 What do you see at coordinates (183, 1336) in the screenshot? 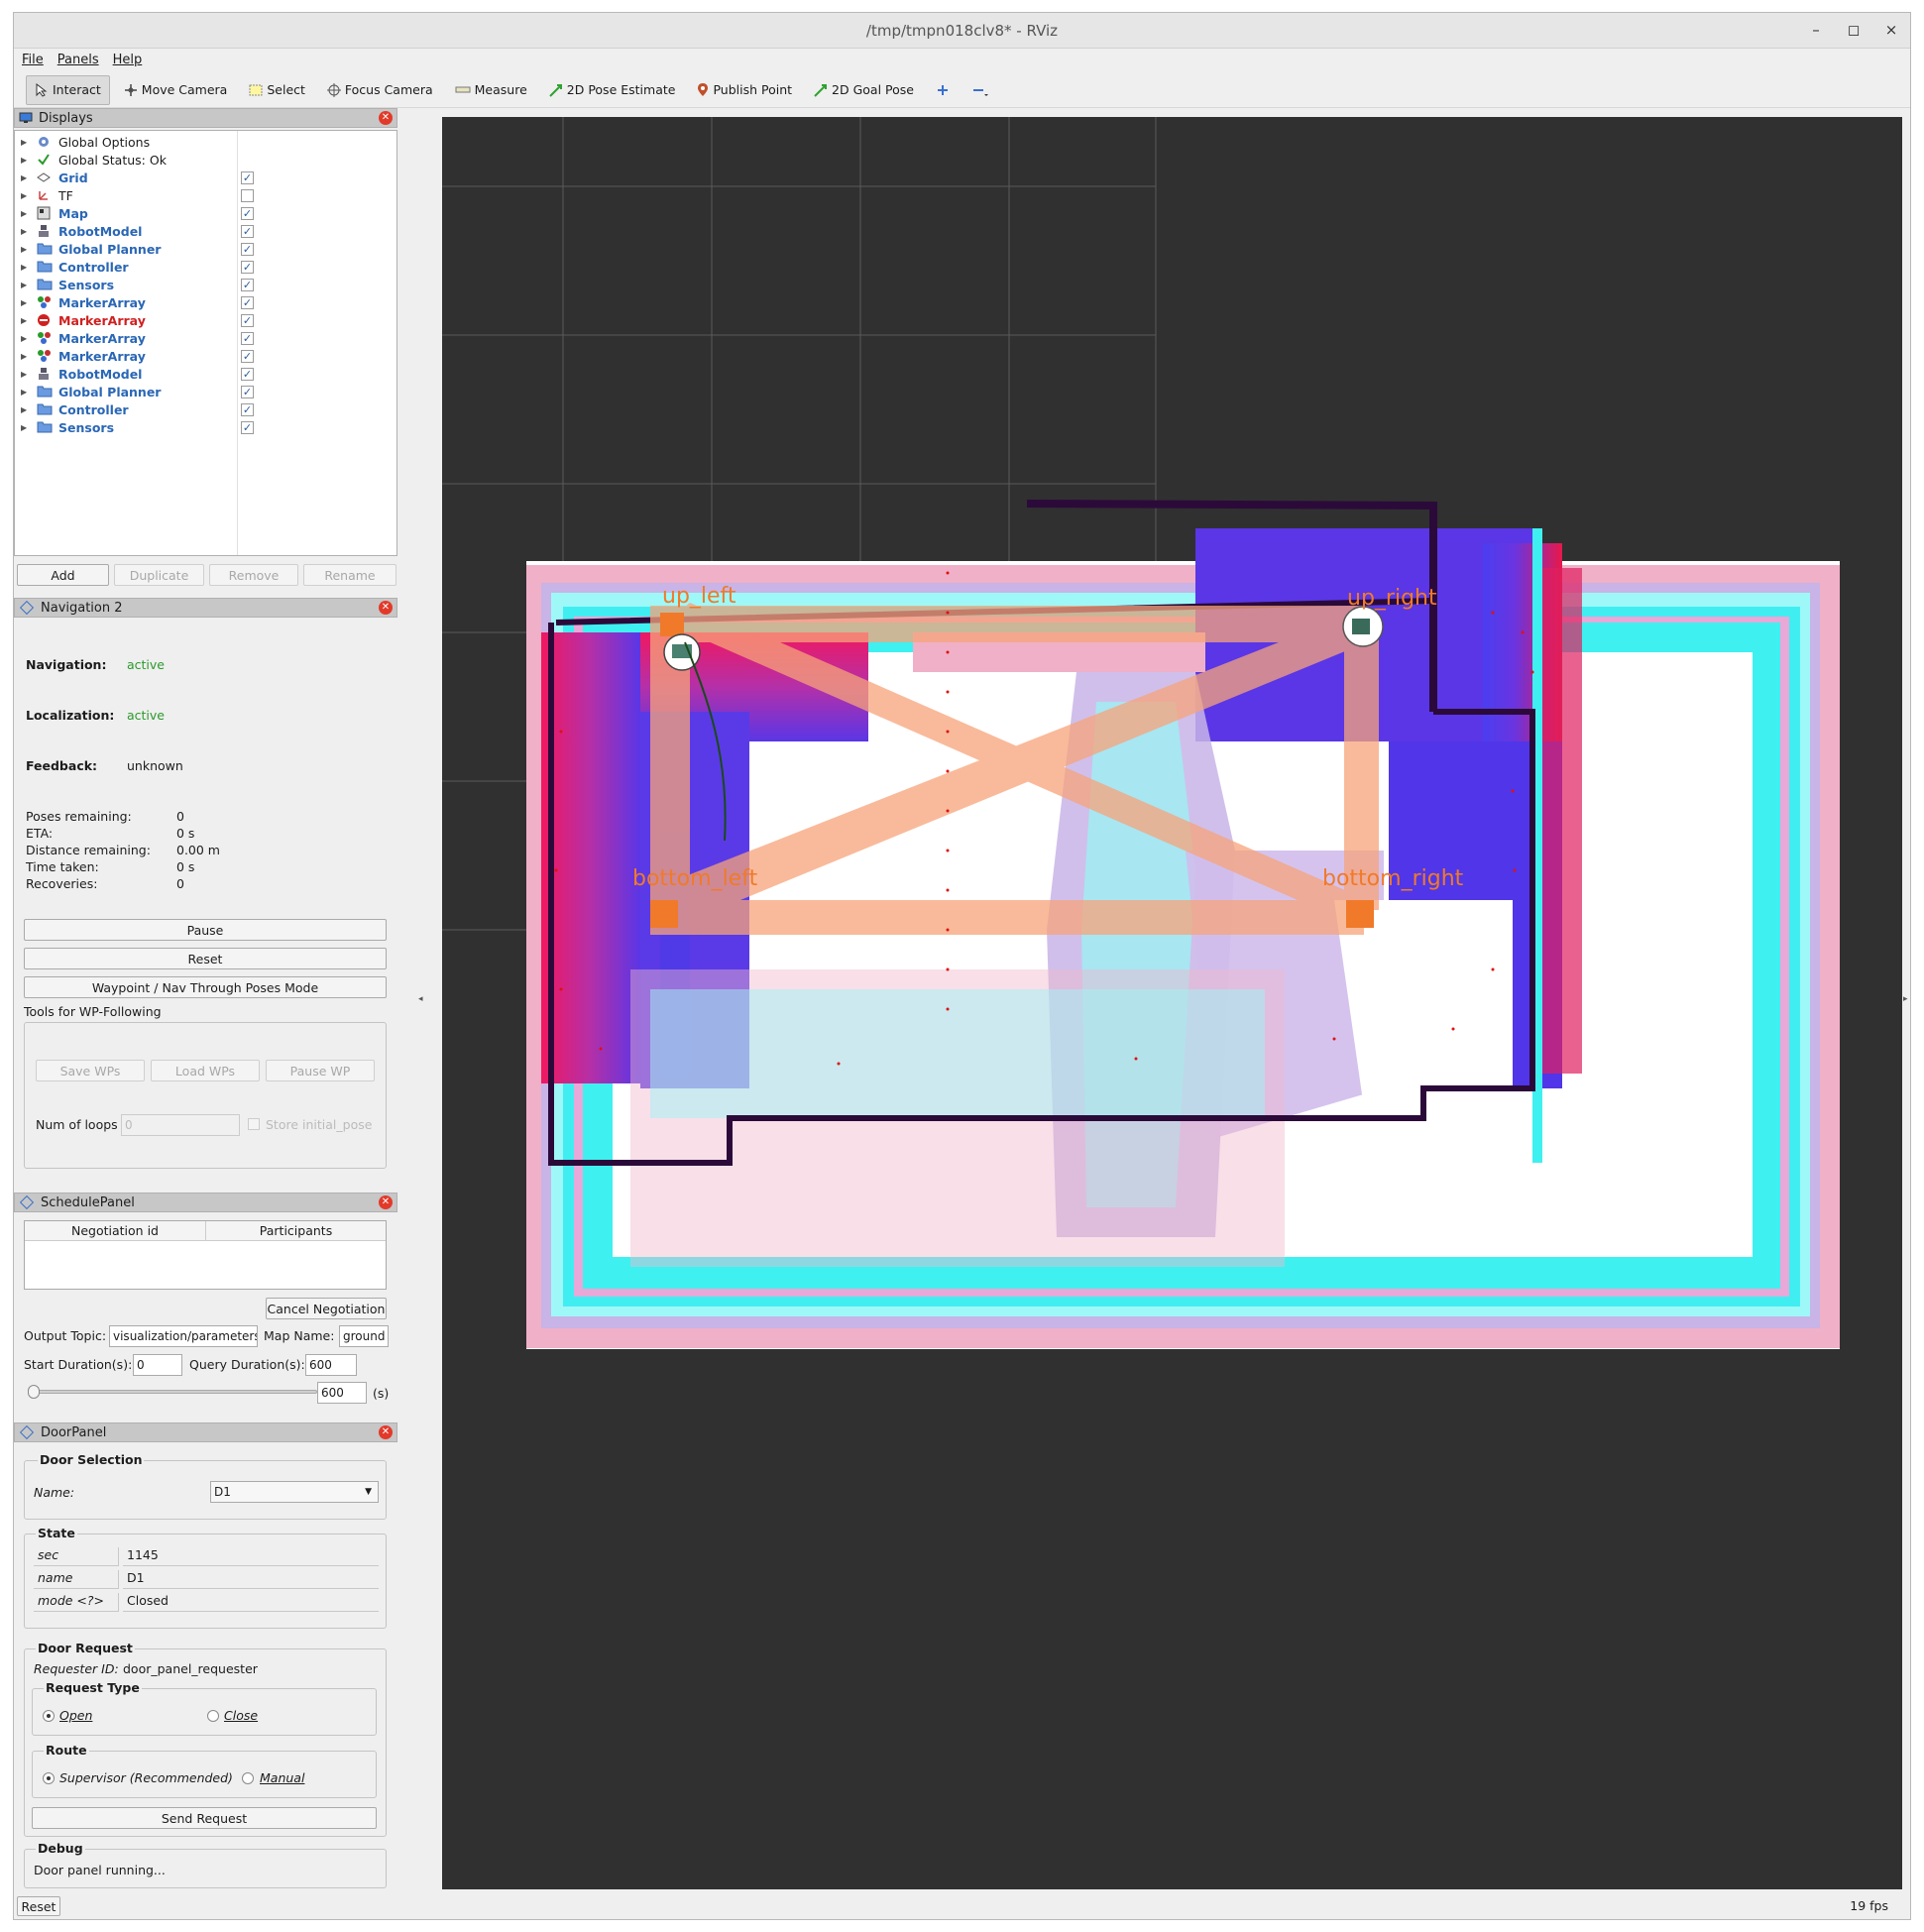
I see `output-topic-input: visualization/parameters` at bounding box center [183, 1336].